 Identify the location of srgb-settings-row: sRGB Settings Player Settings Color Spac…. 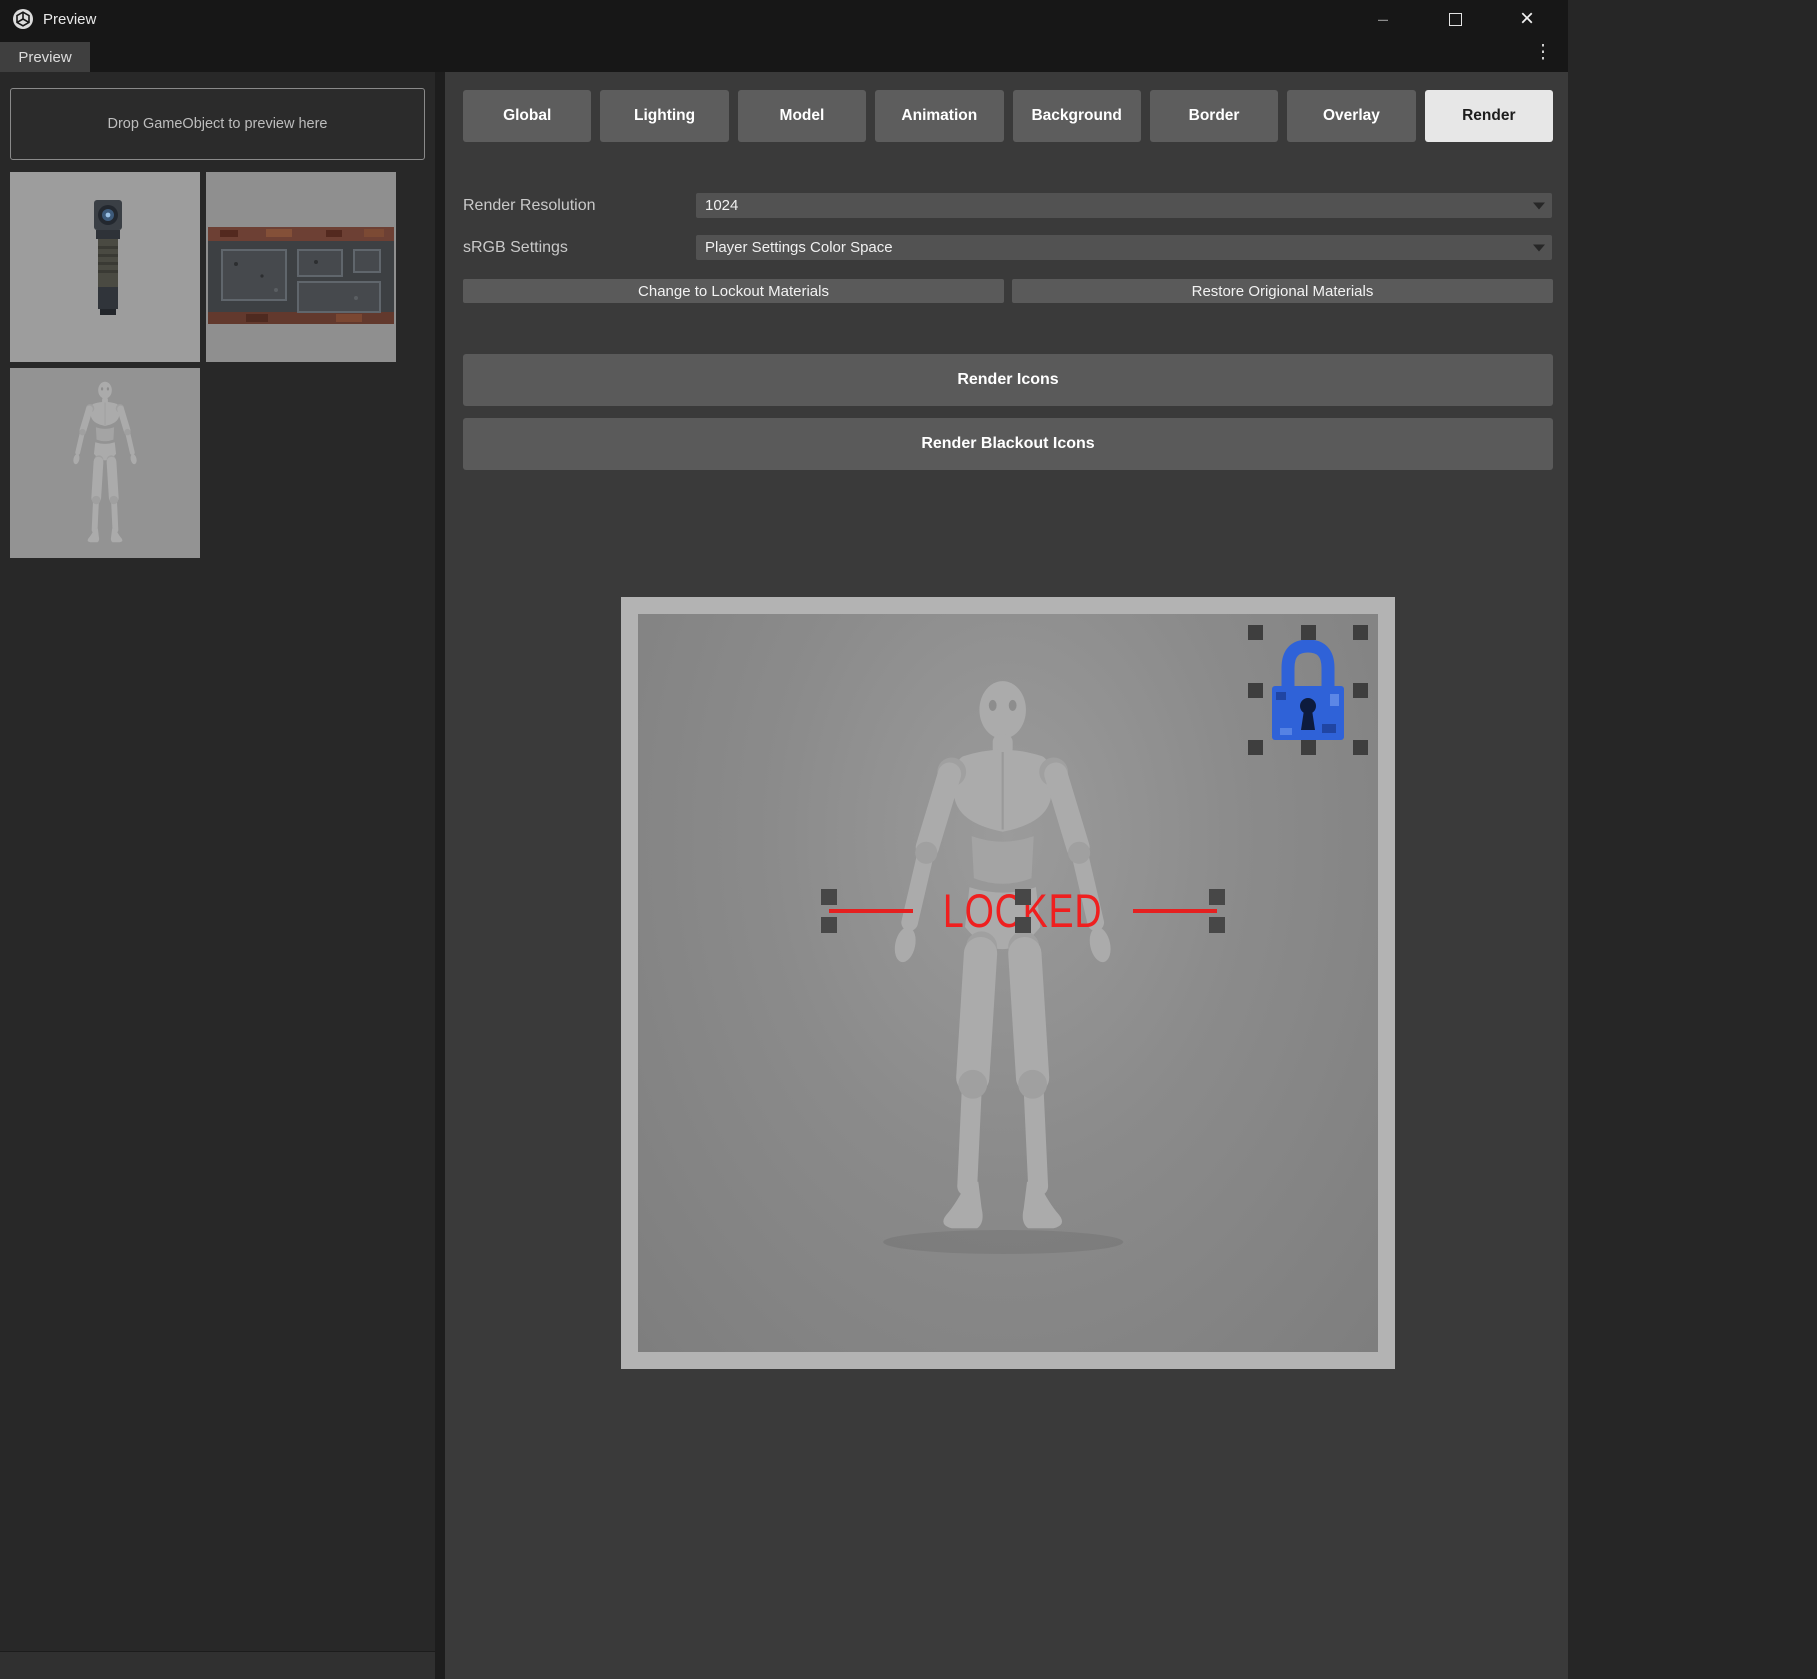
(1008, 247).